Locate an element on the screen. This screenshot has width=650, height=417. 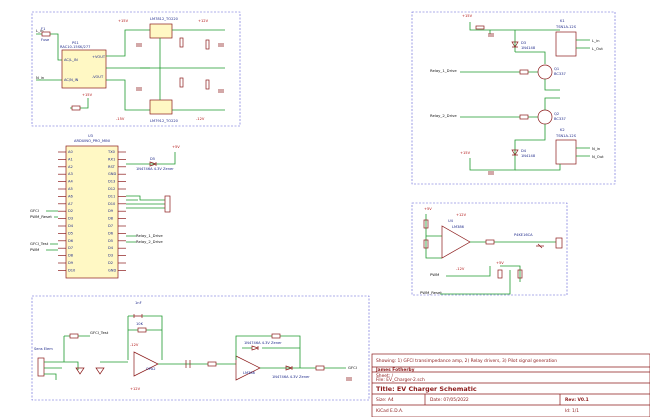
svg-text: AC/N_IN is located at coordinates (71, 80).